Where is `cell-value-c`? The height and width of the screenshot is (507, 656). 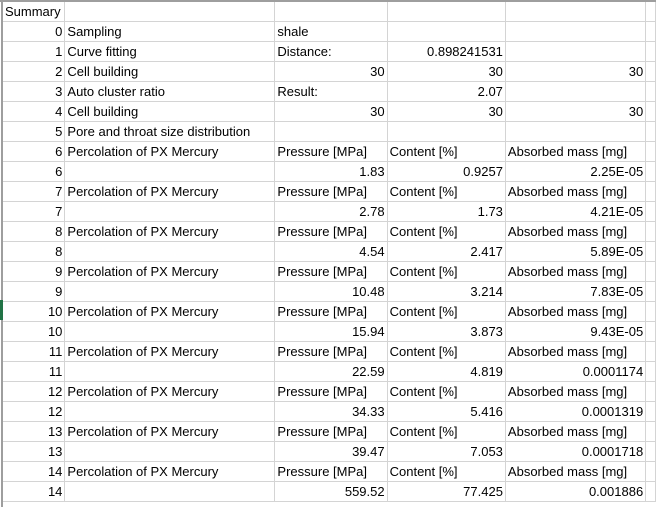 cell-value-c is located at coordinates (331, 131).